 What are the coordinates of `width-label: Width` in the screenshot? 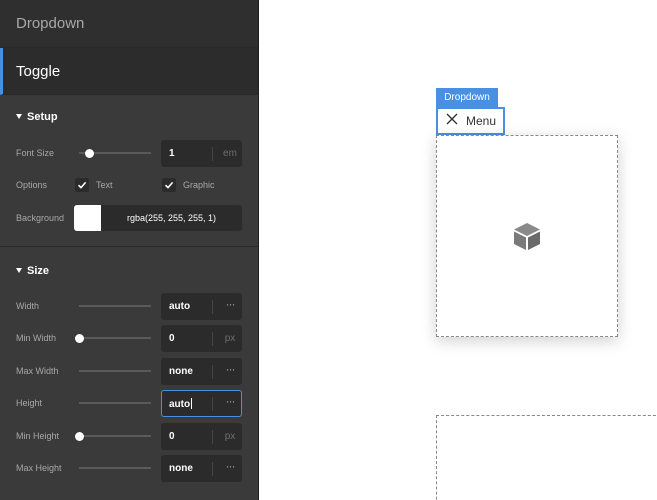 It's located at (28, 306).